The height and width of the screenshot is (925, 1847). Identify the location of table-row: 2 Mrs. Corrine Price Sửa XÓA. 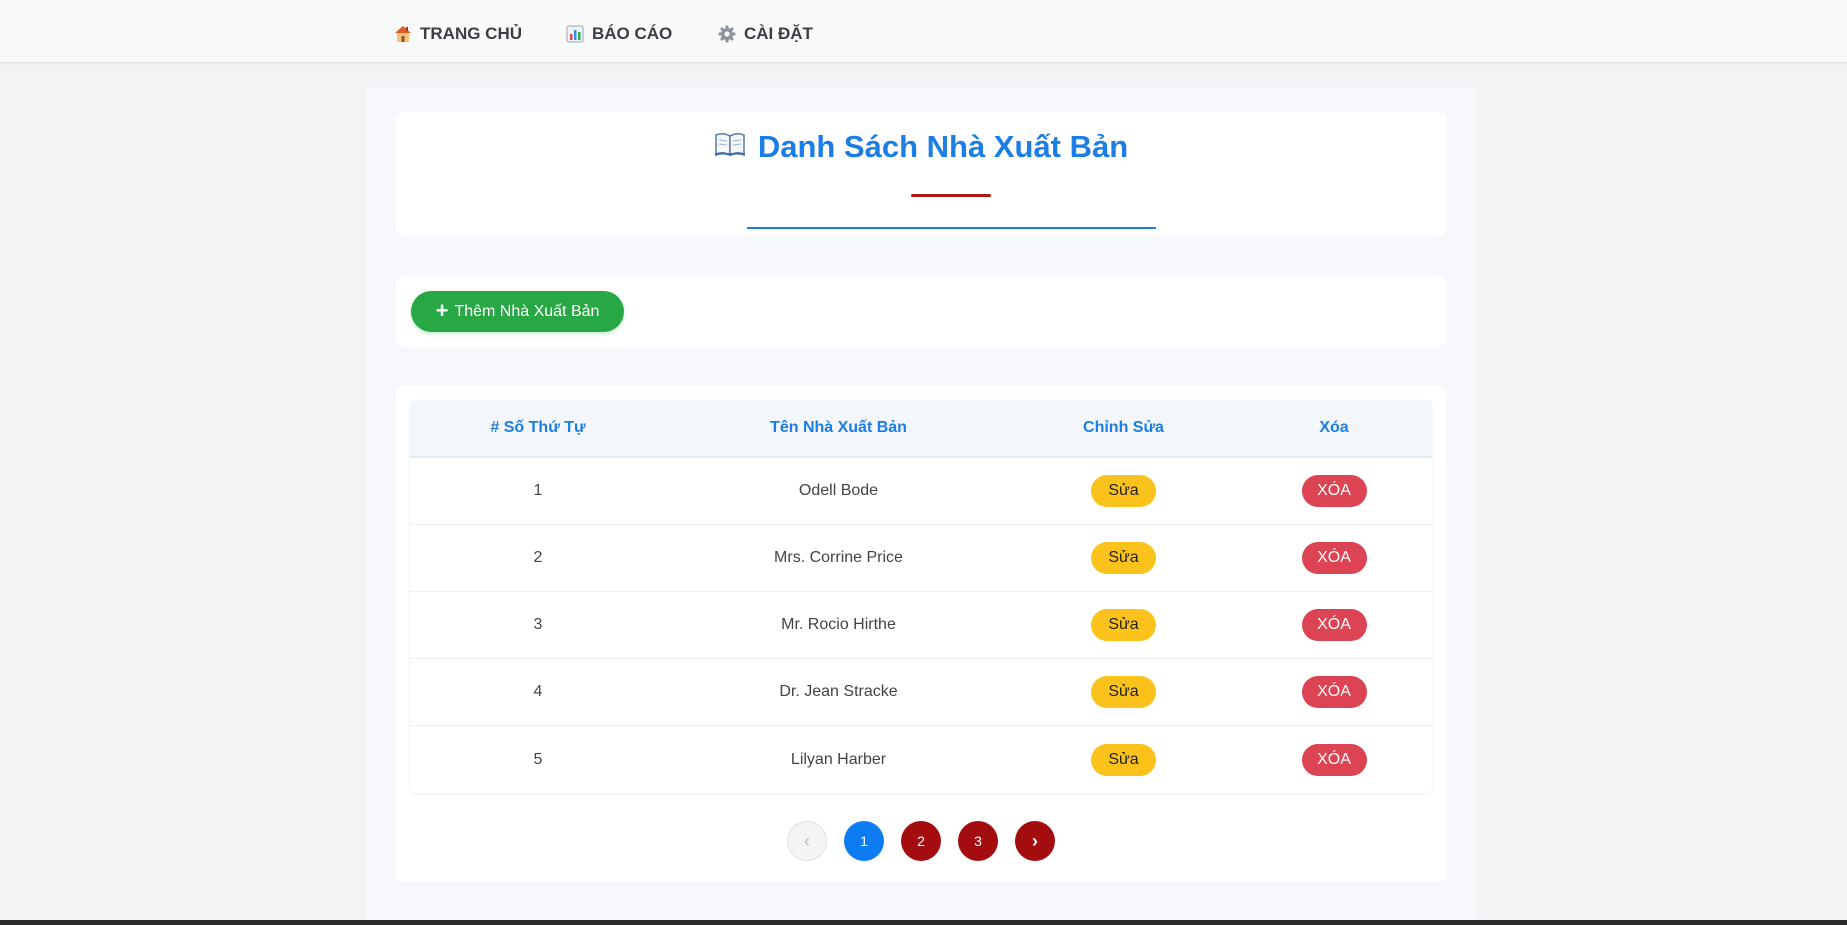
(921, 558).